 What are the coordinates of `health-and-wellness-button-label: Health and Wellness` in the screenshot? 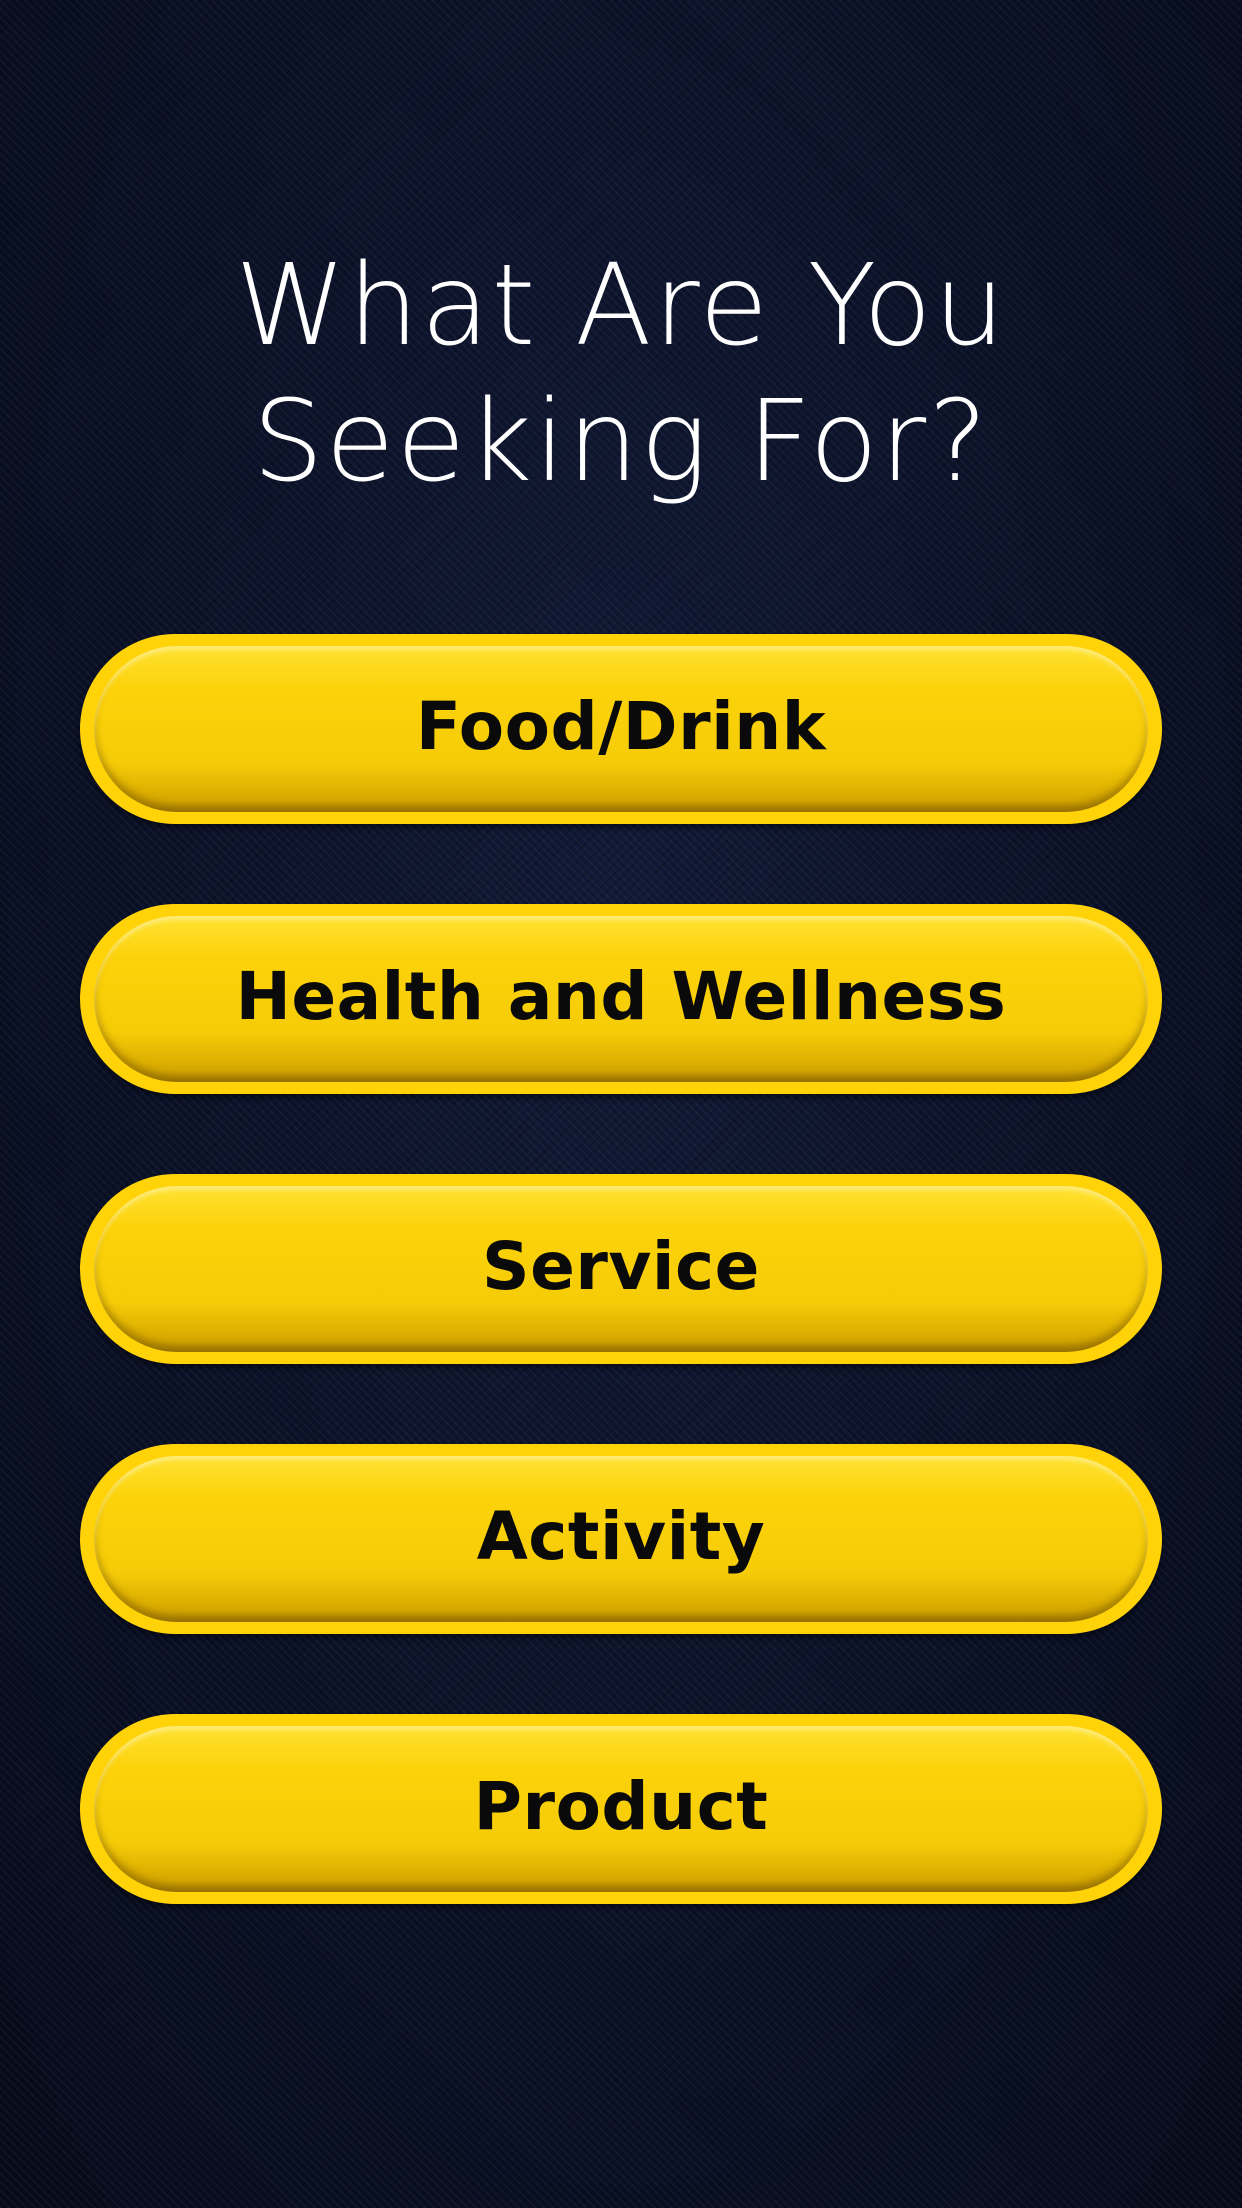 It's located at (621, 996).